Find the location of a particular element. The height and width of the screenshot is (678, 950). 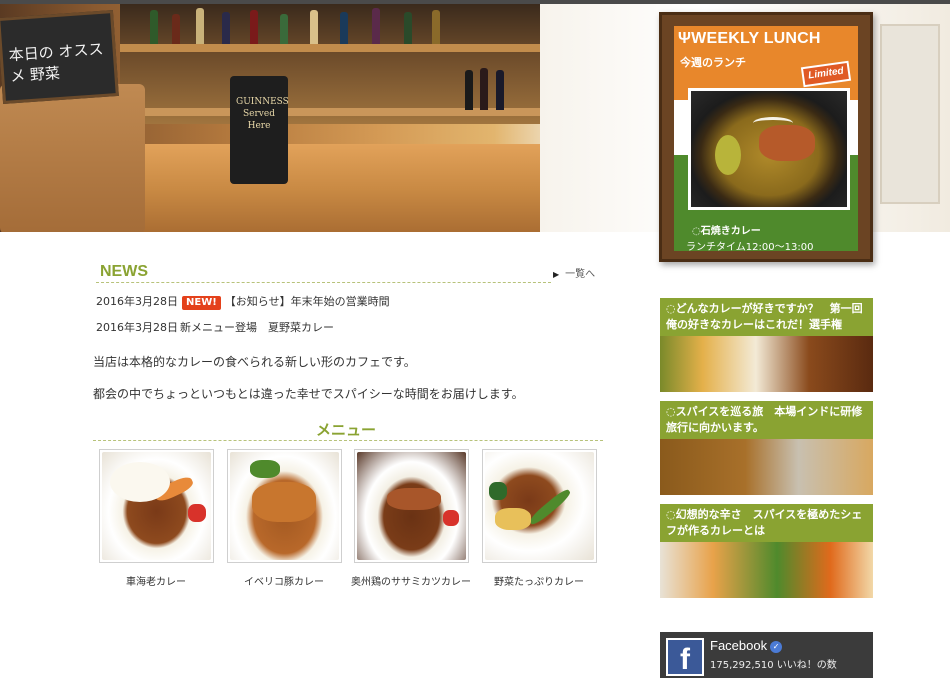

intro-text-1: 当店は本格的なカレーの食べられる新しい形のカフェです。 is located at coordinates (254, 362).